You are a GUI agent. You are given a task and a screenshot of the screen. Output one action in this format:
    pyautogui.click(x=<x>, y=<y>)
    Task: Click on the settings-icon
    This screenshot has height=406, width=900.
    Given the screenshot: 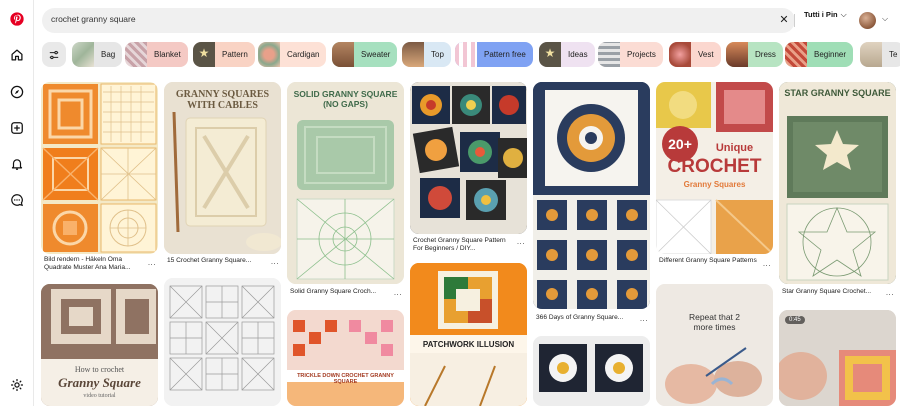 What is the action you would take?
    pyautogui.click(x=17, y=385)
    